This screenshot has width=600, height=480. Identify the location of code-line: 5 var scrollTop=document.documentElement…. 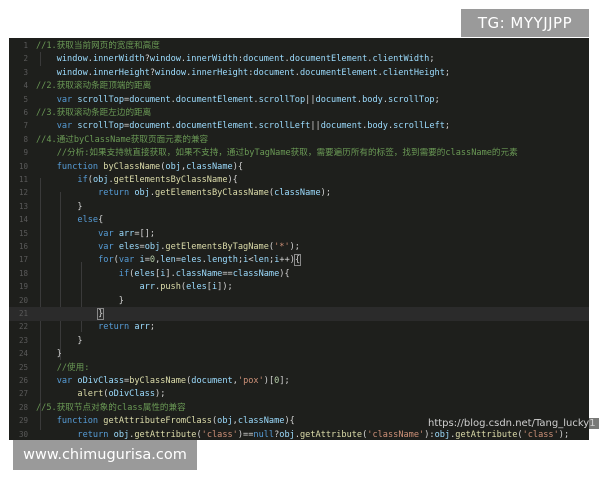
(299, 100).